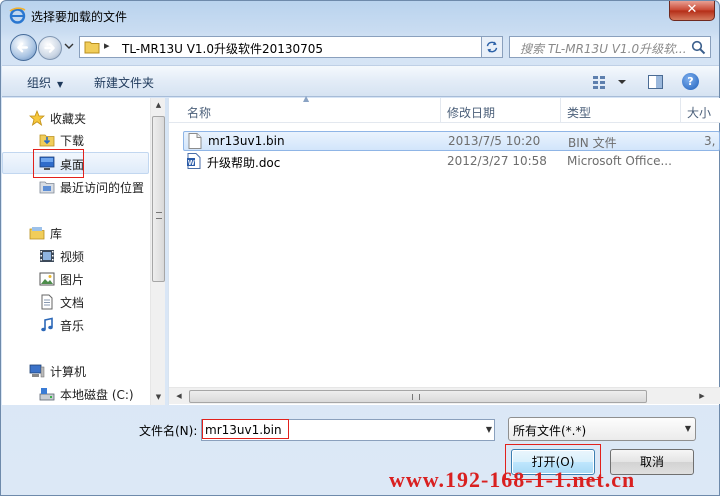 The height and width of the screenshot is (496, 720). I want to click on column-date: 修改日期, so click(501, 110).